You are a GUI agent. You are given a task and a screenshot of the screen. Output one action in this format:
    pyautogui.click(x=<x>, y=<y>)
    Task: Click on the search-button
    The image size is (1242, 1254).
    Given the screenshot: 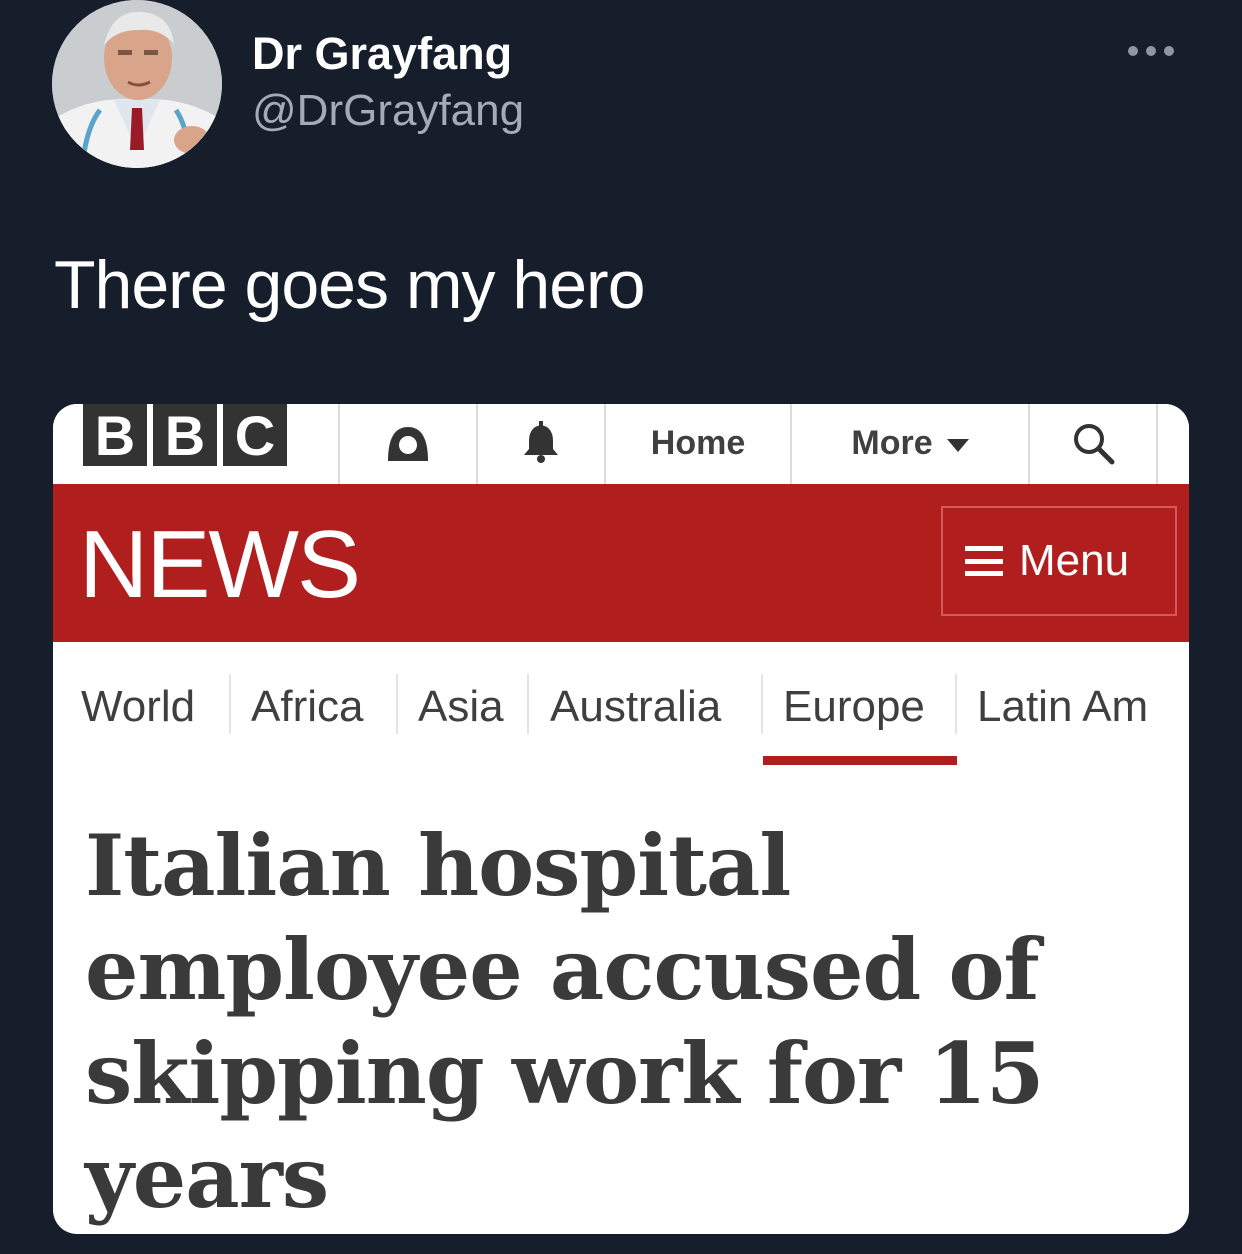 What is the action you would take?
    pyautogui.click(x=1093, y=443)
    